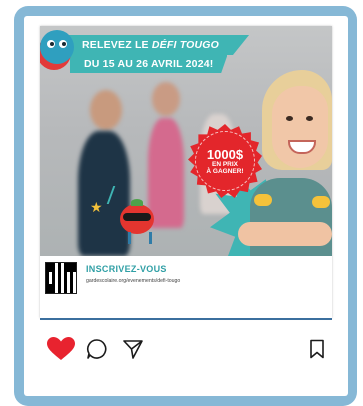 This screenshot has width=363, height=406. I want to click on like-button, so click(61, 349).